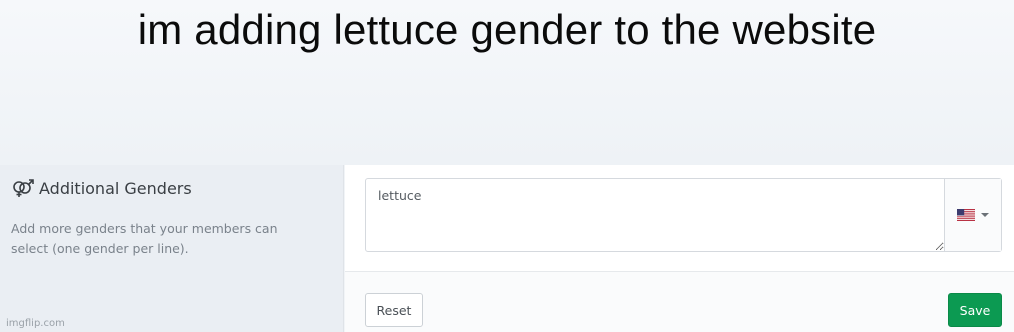  What do you see at coordinates (507, 29) in the screenshot?
I see `meme-caption: im adding lettuce gender to the website` at bounding box center [507, 29].